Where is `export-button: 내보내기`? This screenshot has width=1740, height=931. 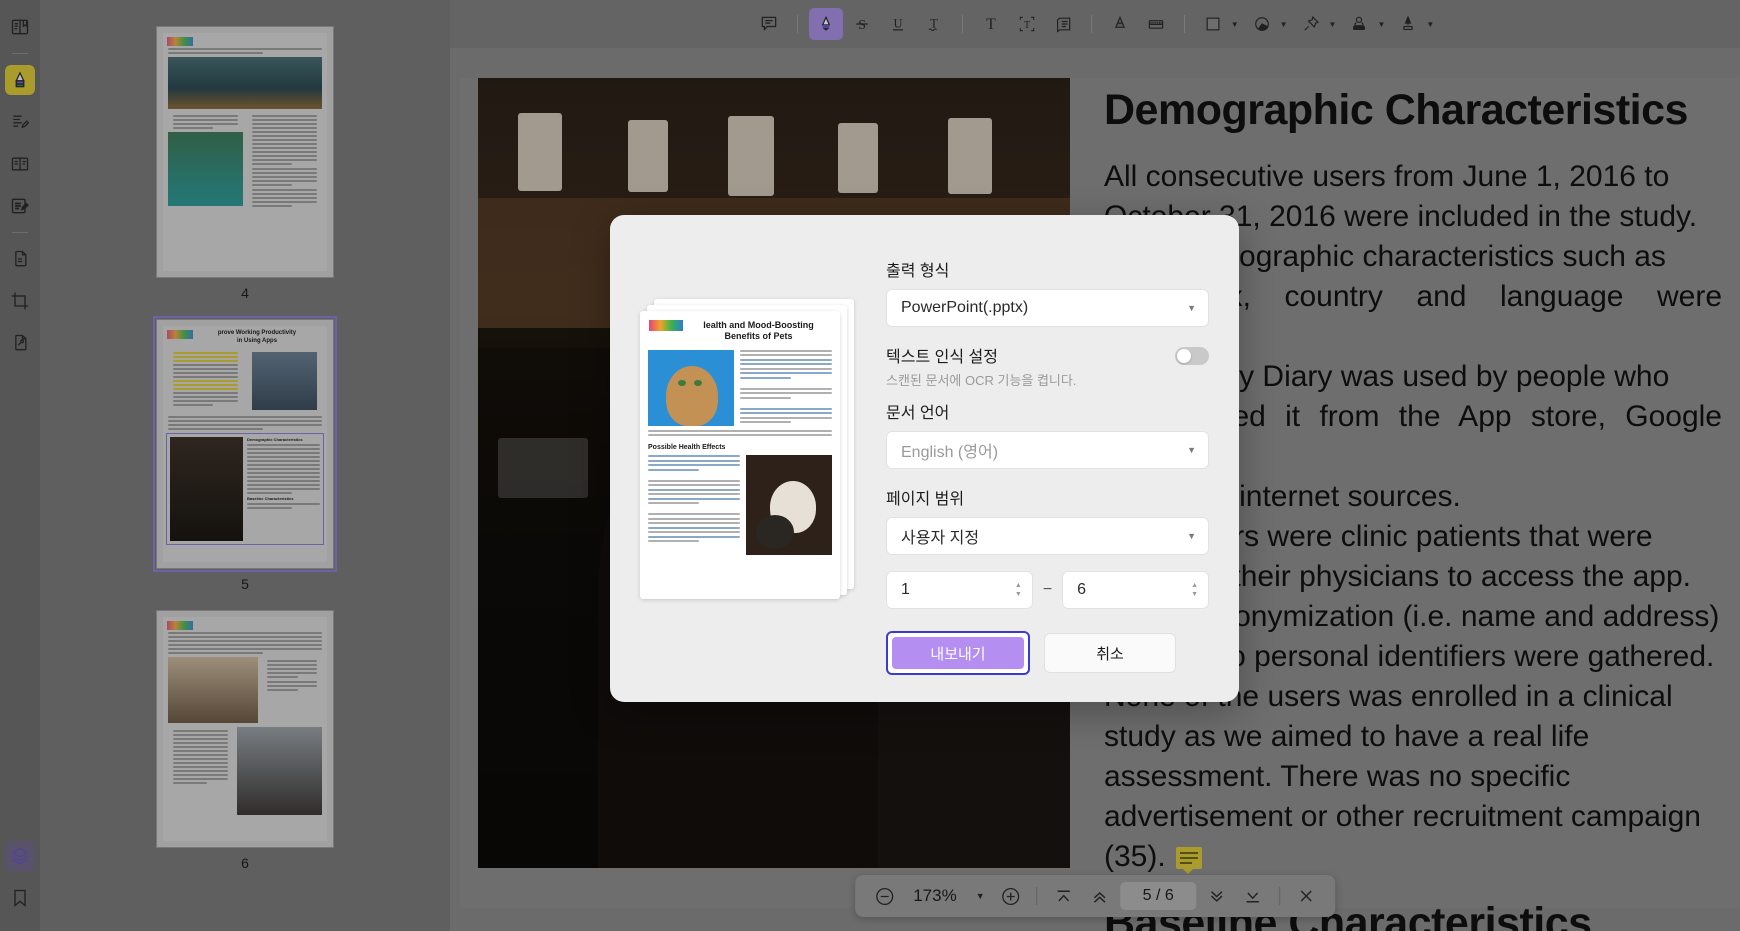 export-button: 내보내기 is located at coordinates (958, 653).